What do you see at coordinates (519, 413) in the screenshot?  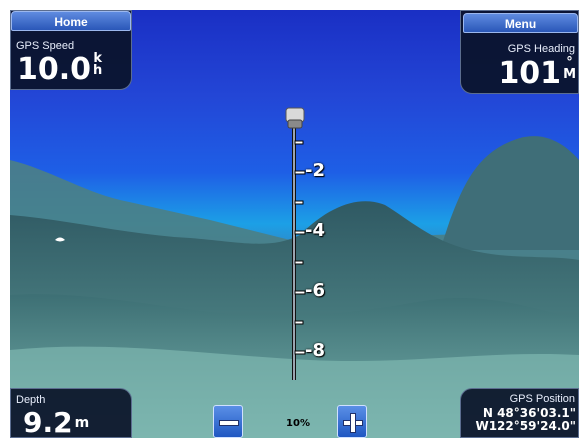 I see `position-panel: GPS Position N 48°36'03.1" W122°59'24.0"` at bounding box center [519, 413].